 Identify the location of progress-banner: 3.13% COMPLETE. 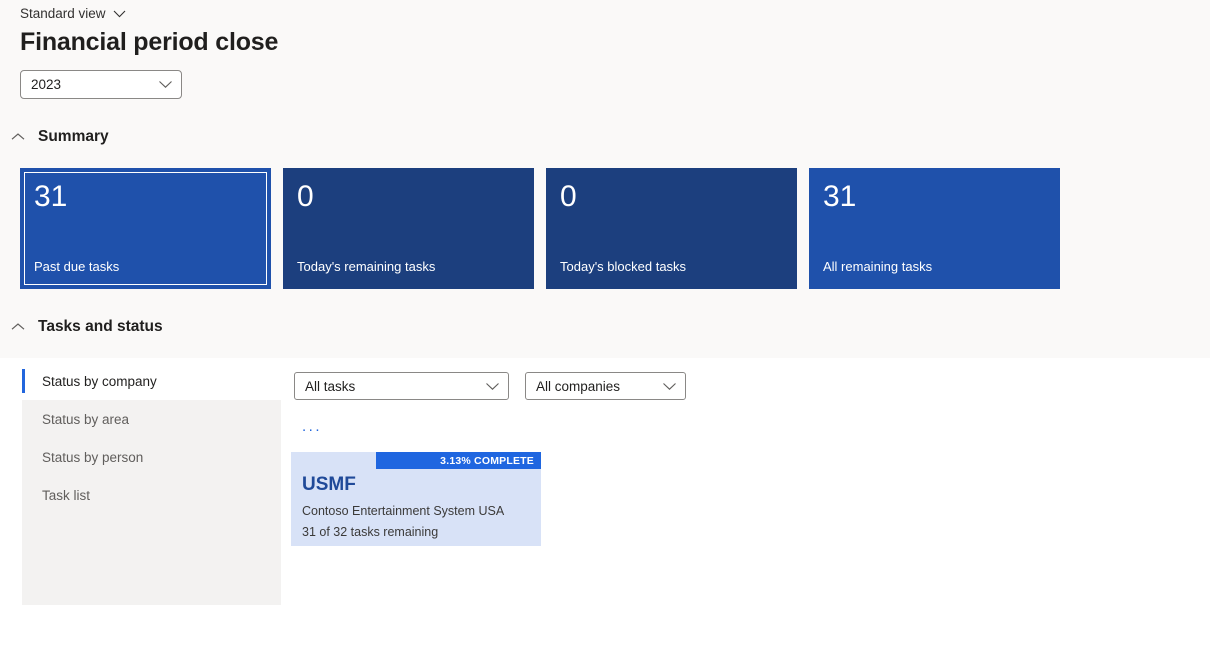
(458, 460).